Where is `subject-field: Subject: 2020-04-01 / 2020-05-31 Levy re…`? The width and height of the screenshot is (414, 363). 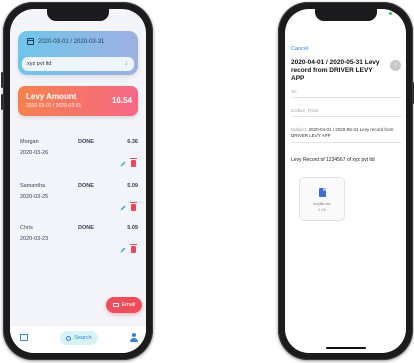
subject-field: Subject: 2020-04-01 / 2020-05-31 Levy re… is located at coordinates (346, 135).